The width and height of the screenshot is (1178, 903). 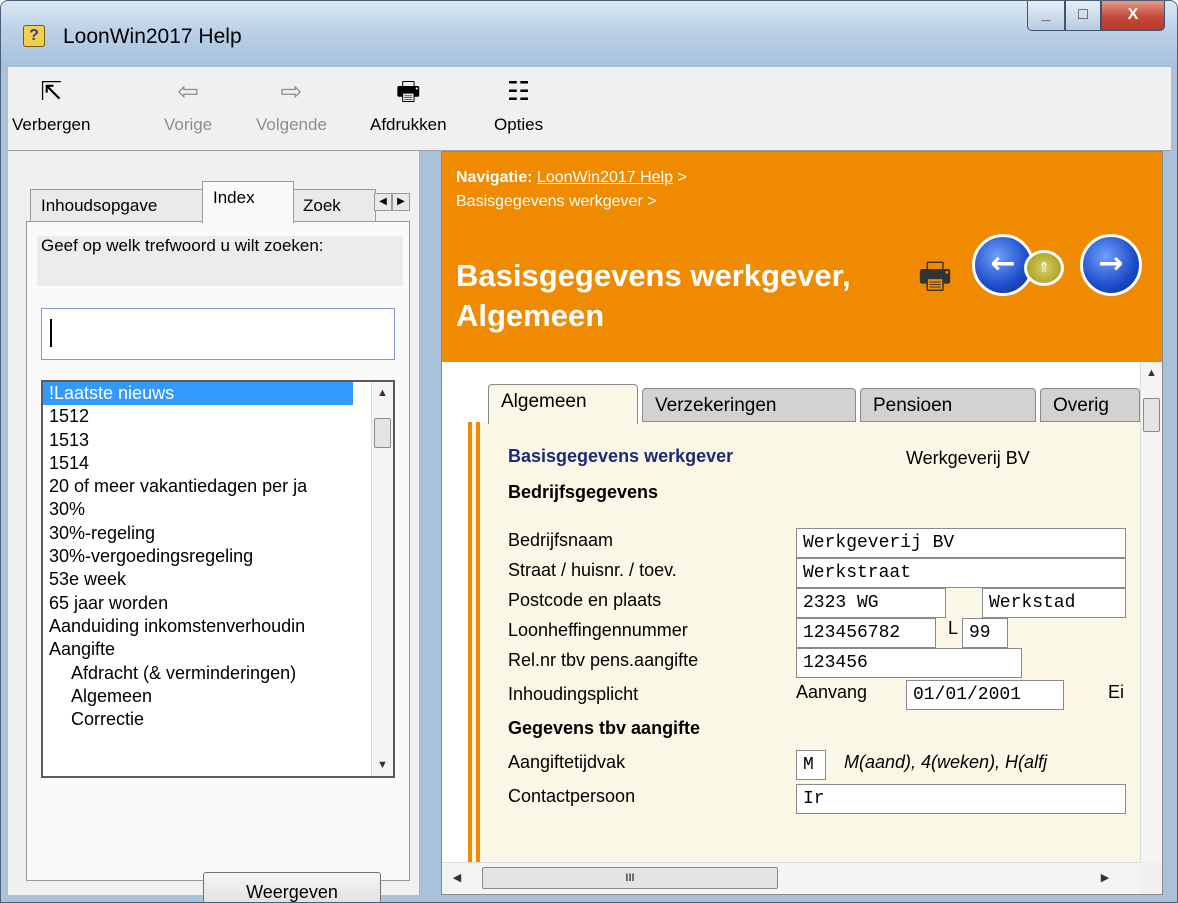 I want to click on forward-arrow-icon: ⇨, so click(x=291, y=91).